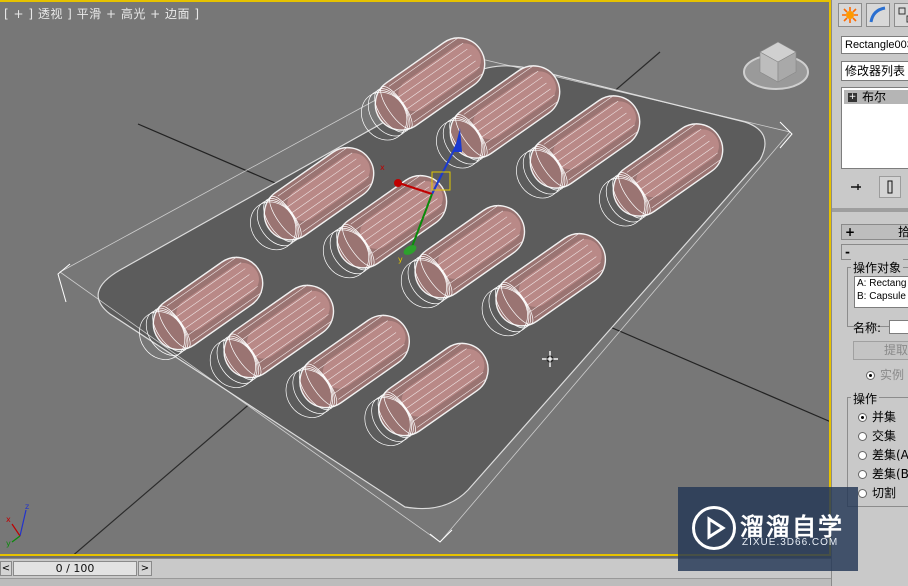 This screenshot has width=908, height=586. What do you see at coordinates (874, 45) in the screenshot?
I see `object-name-field: Rectangle003` at bounding box center [874, 45].